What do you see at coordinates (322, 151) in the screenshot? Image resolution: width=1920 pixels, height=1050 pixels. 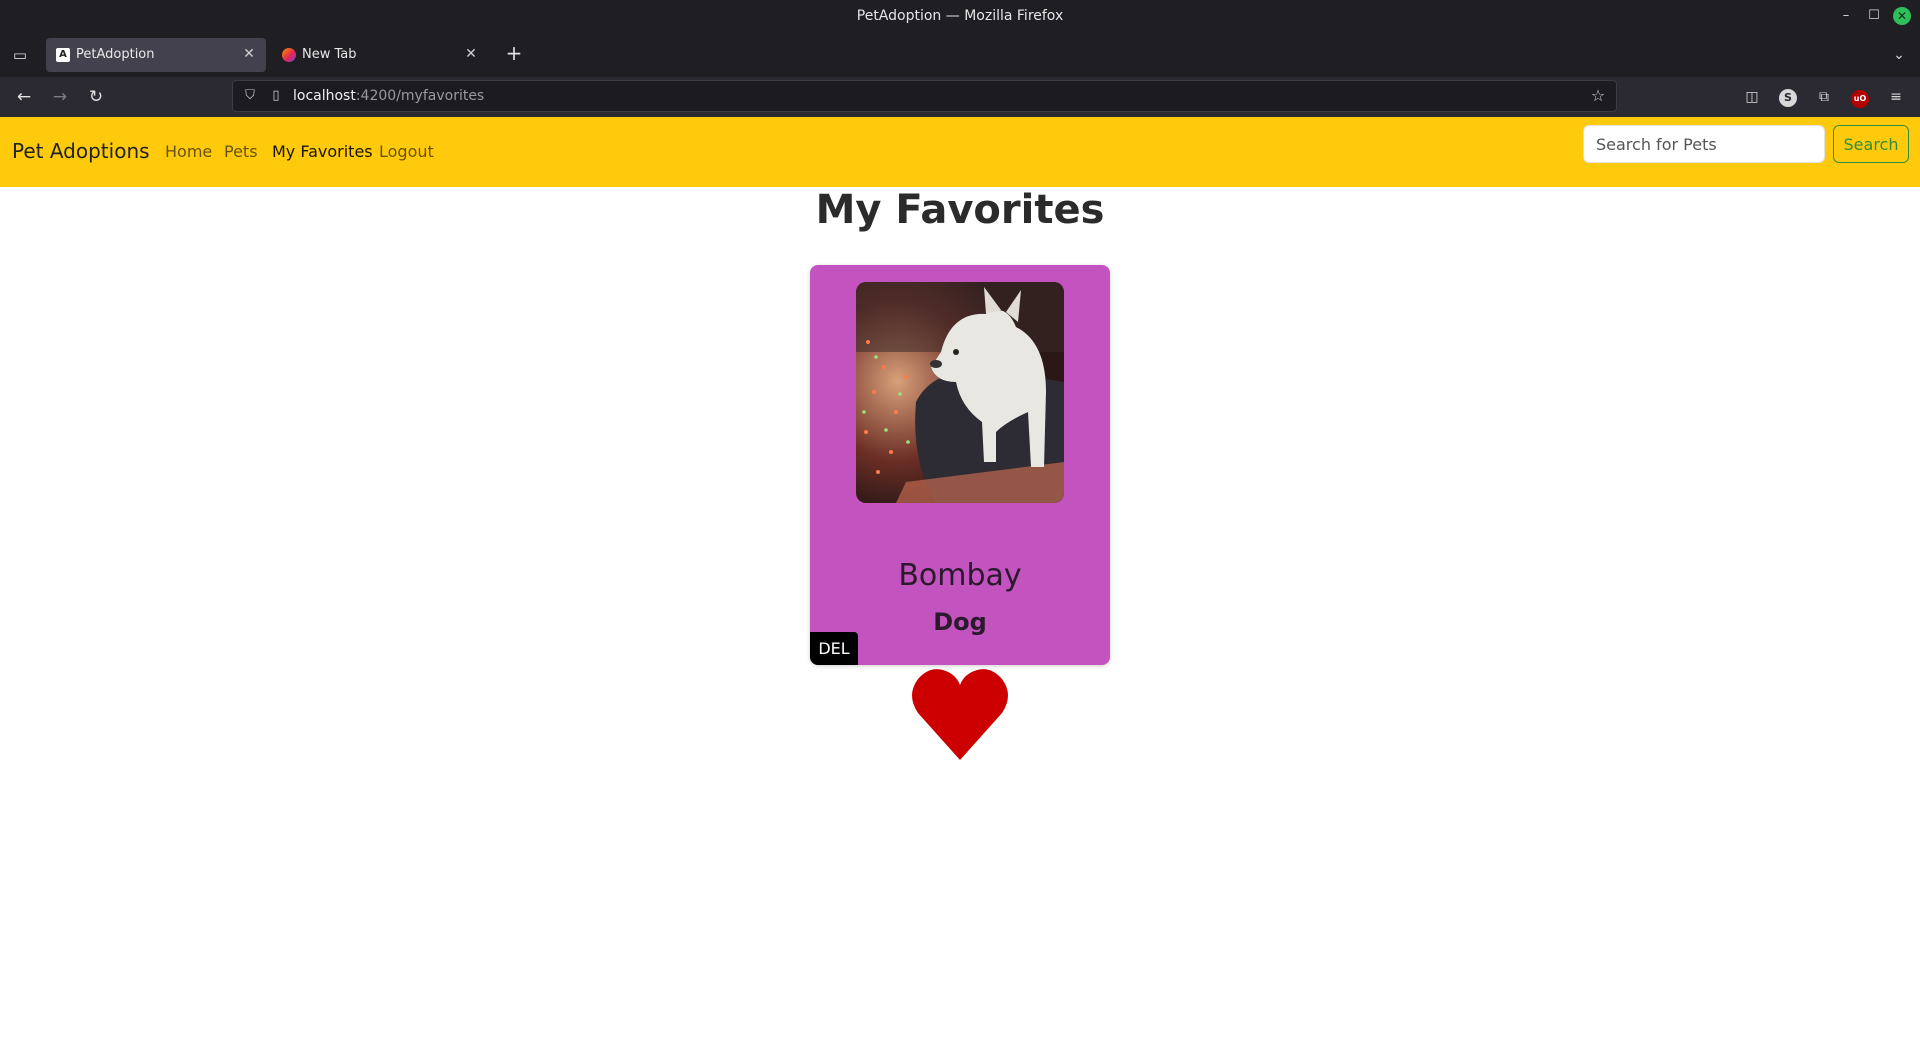 I see `nav-link-my-favorites: My Favorites` at bounding box center [322, 151].